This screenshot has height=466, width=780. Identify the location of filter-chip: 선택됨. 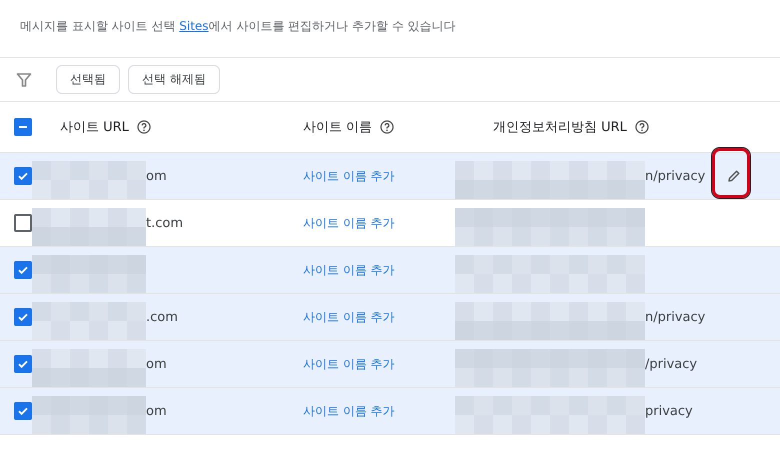
(88, 79).